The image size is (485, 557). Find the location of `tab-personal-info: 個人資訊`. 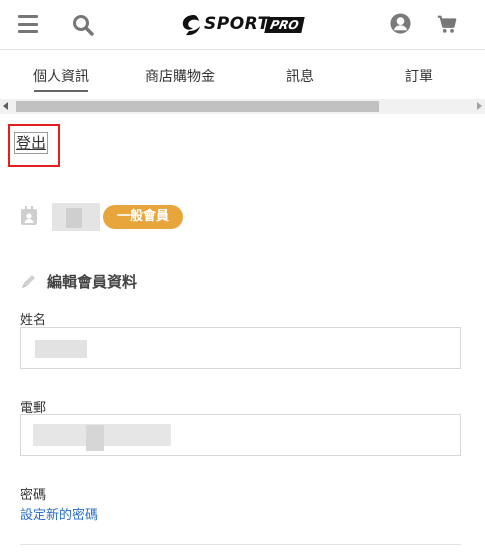

tab-personal-info: 個人資訊 is located at coordinates (61, 79).